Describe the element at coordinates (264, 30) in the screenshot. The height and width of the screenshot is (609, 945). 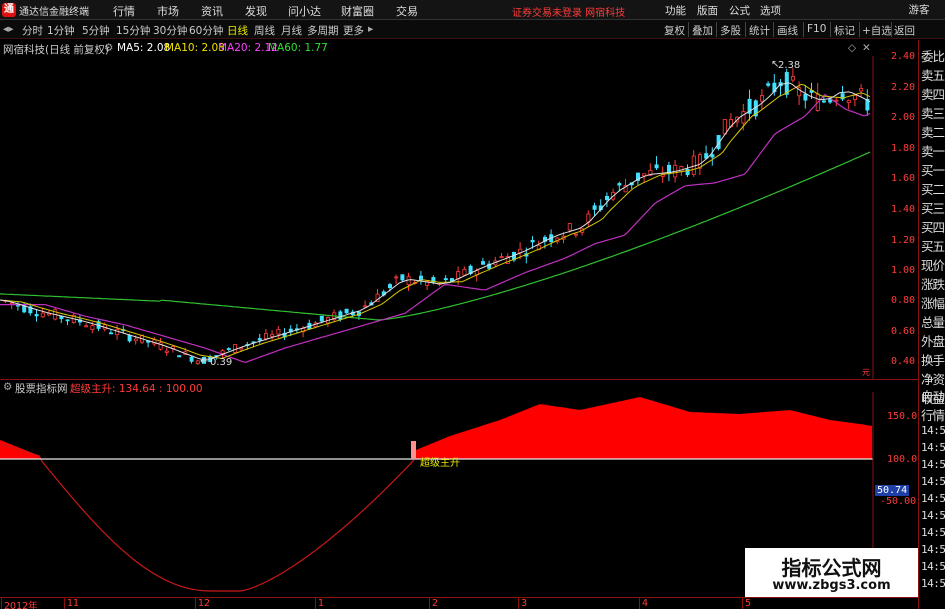
I see `period-weekly: 周线` at that location.